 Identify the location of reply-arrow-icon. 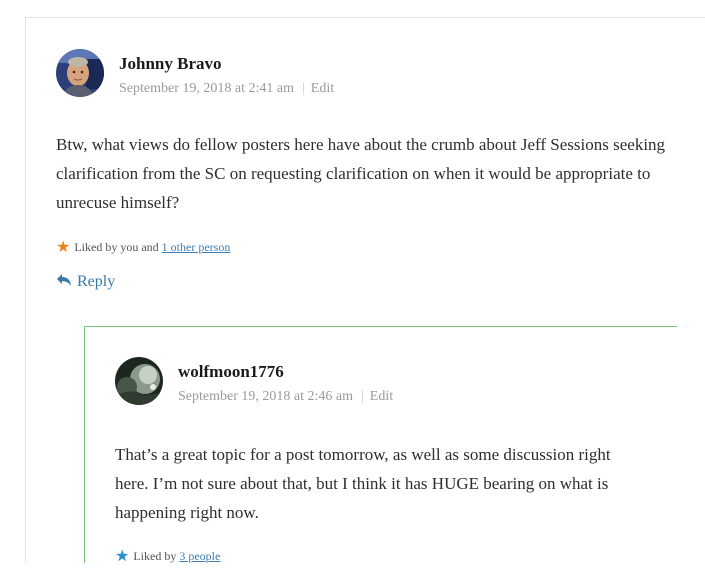
(64, 280).